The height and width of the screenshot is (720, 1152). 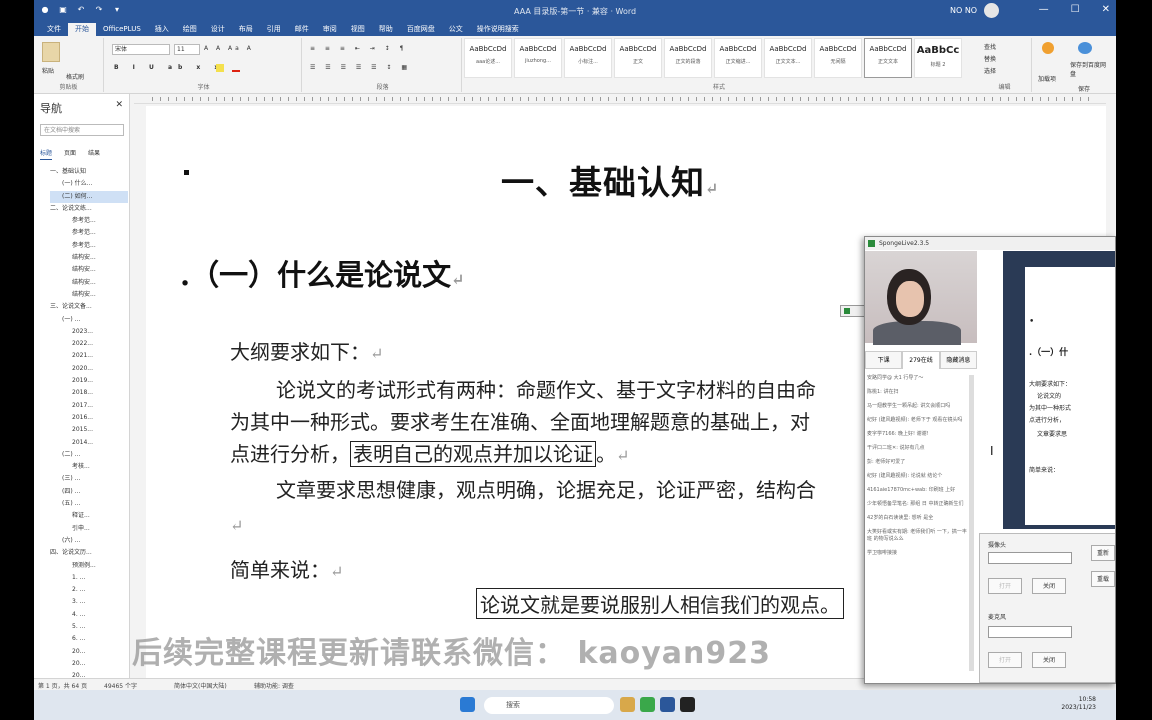 What do you see at coordinates (117, 10) in the screenshot?
I see `customize-qat-icon: ▾` at bounding box center [117, 10].